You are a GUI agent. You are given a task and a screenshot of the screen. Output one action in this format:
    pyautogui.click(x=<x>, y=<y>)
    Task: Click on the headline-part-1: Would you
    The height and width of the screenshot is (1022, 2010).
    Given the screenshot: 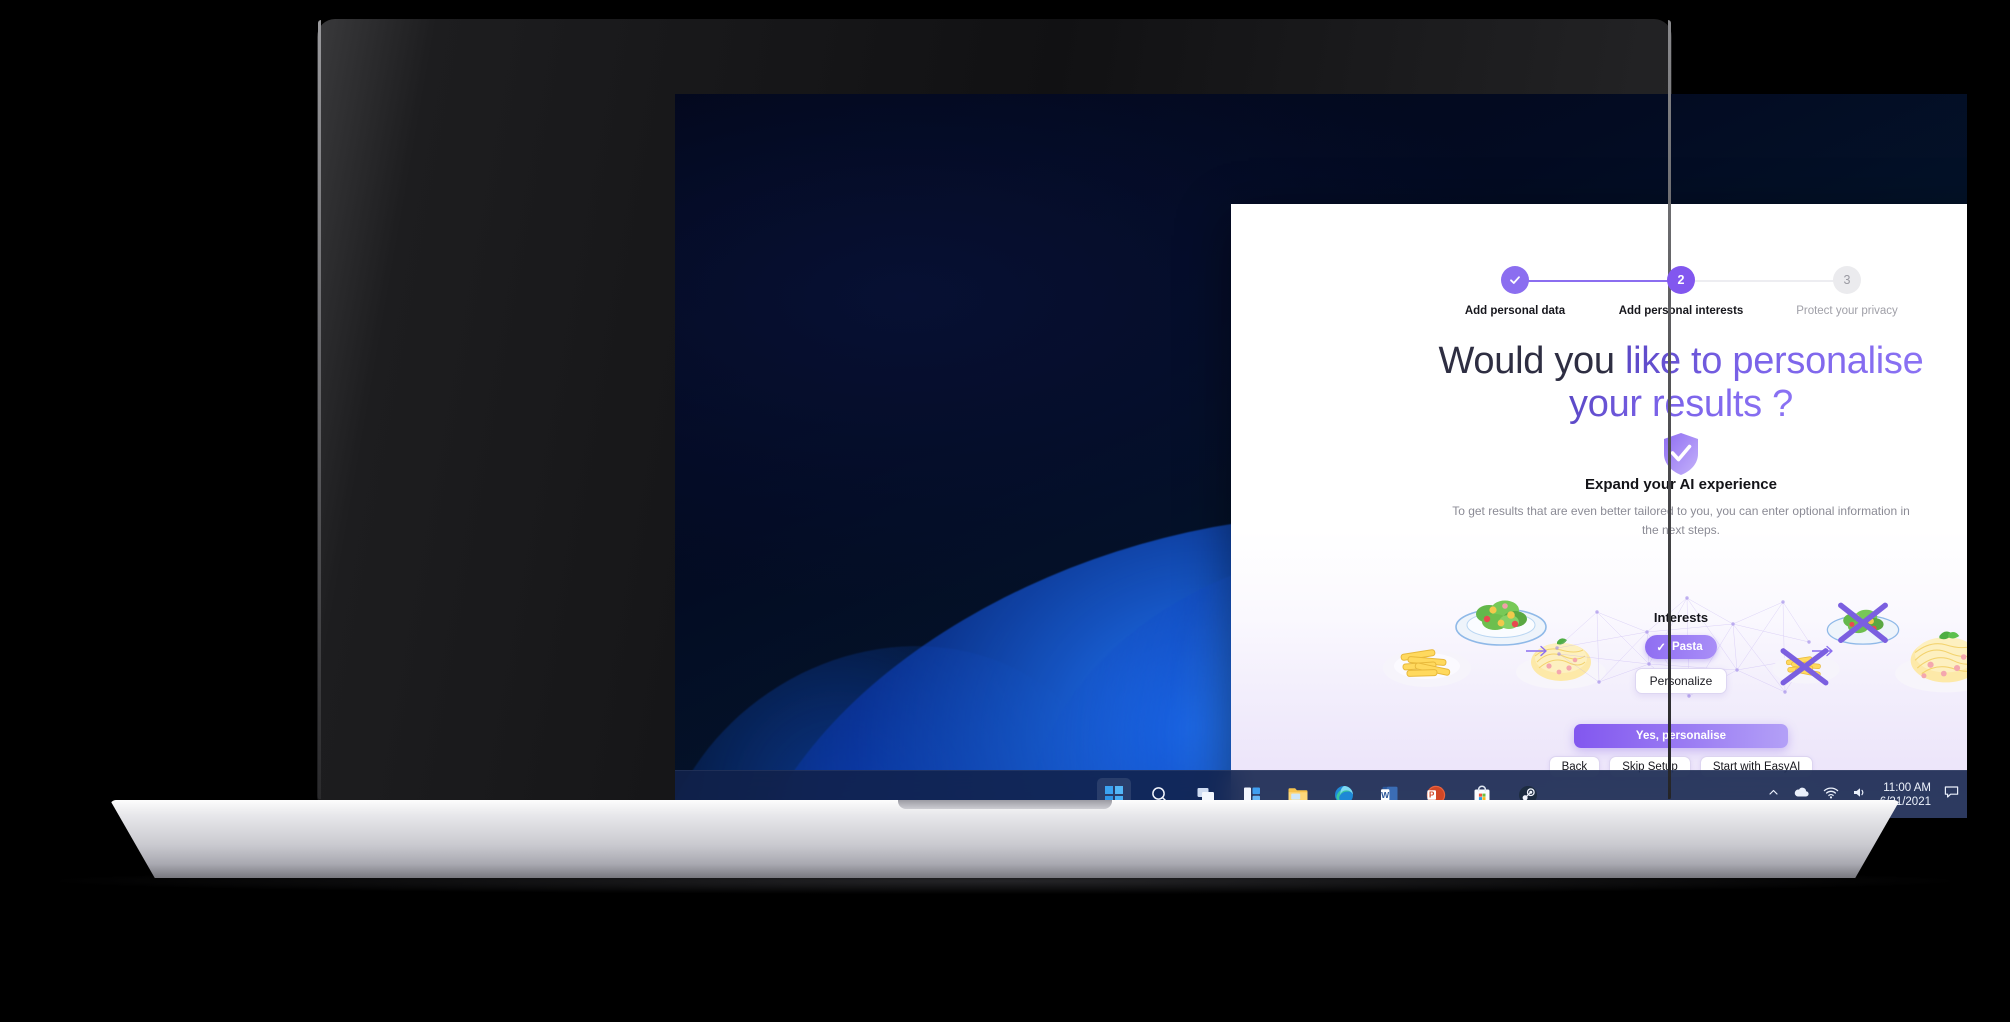 What is the action you would take?
    pyautogui.click(x=1531, y=361)
    